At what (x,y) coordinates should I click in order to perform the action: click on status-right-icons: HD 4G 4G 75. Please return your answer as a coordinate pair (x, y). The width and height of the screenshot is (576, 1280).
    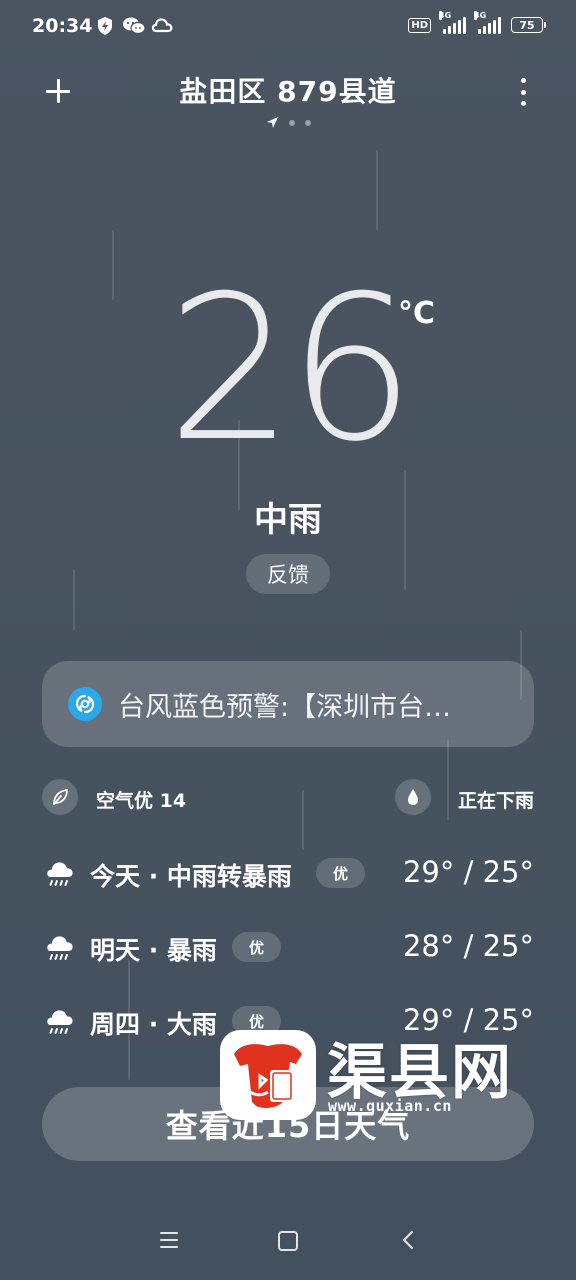
    Looking at the image, I should click on (477, 22).